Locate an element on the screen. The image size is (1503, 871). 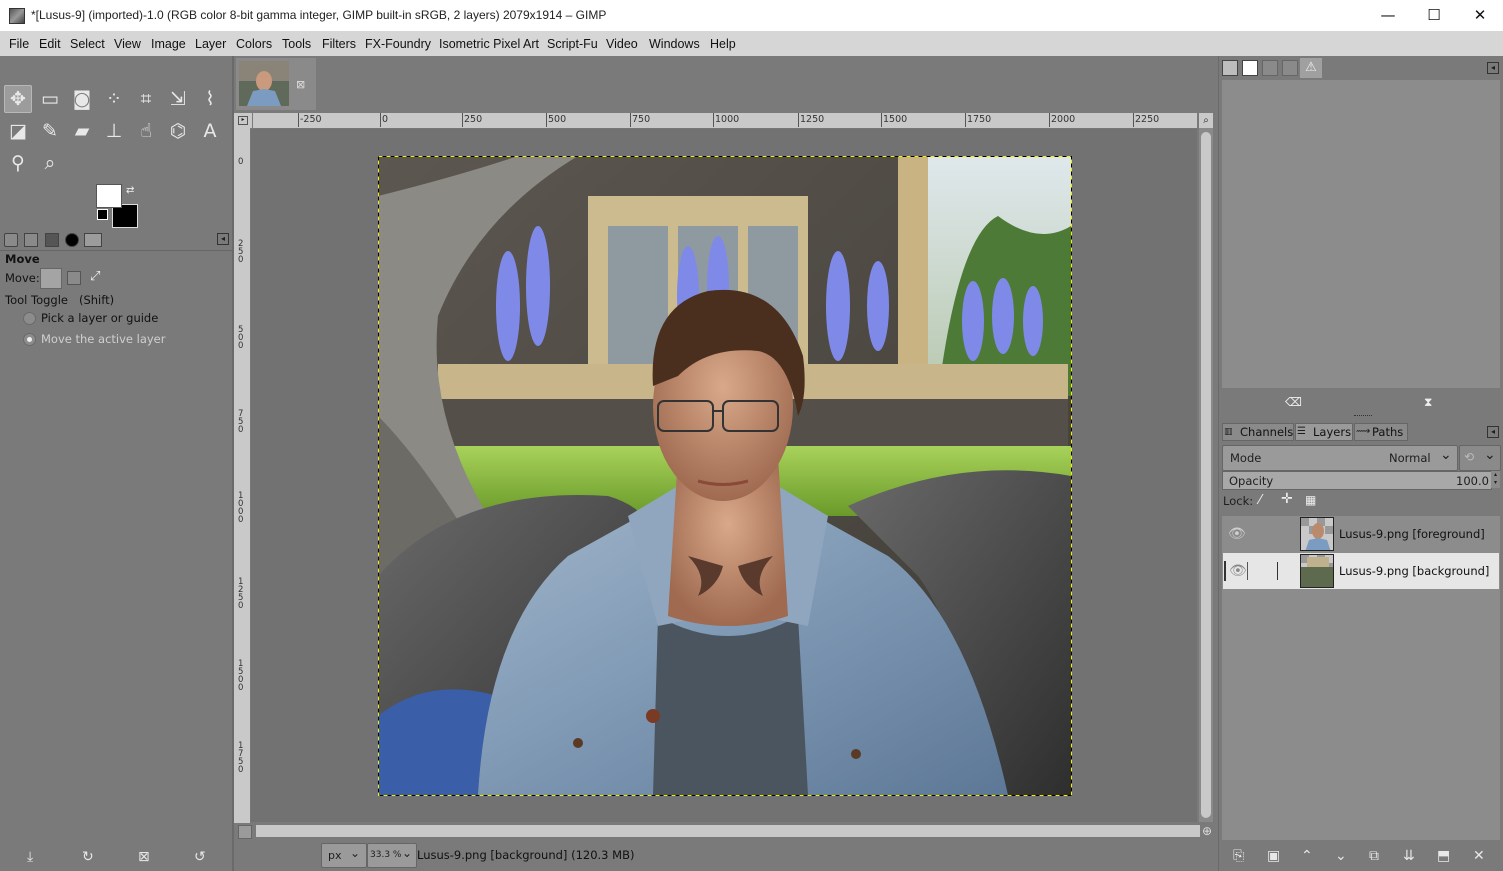
zoom-tool-icon: ⌕ is located at coordinates (50, 163).